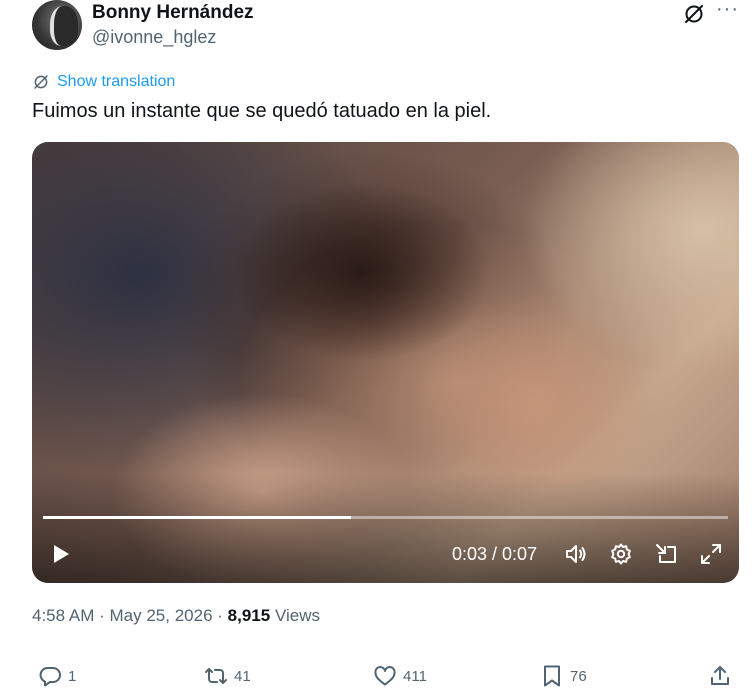 The width and height of the screenshot is (752, 696). I want to click on bookmark-button: 76, so click(563, 676).